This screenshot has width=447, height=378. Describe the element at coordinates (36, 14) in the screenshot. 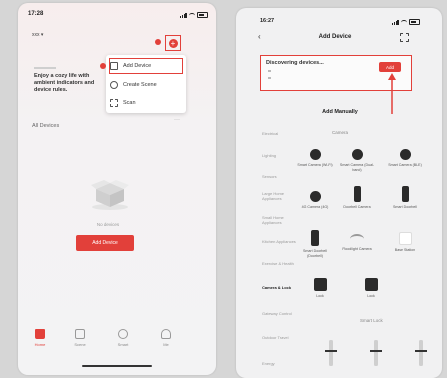

I see `status-time: 17:28` at that location.